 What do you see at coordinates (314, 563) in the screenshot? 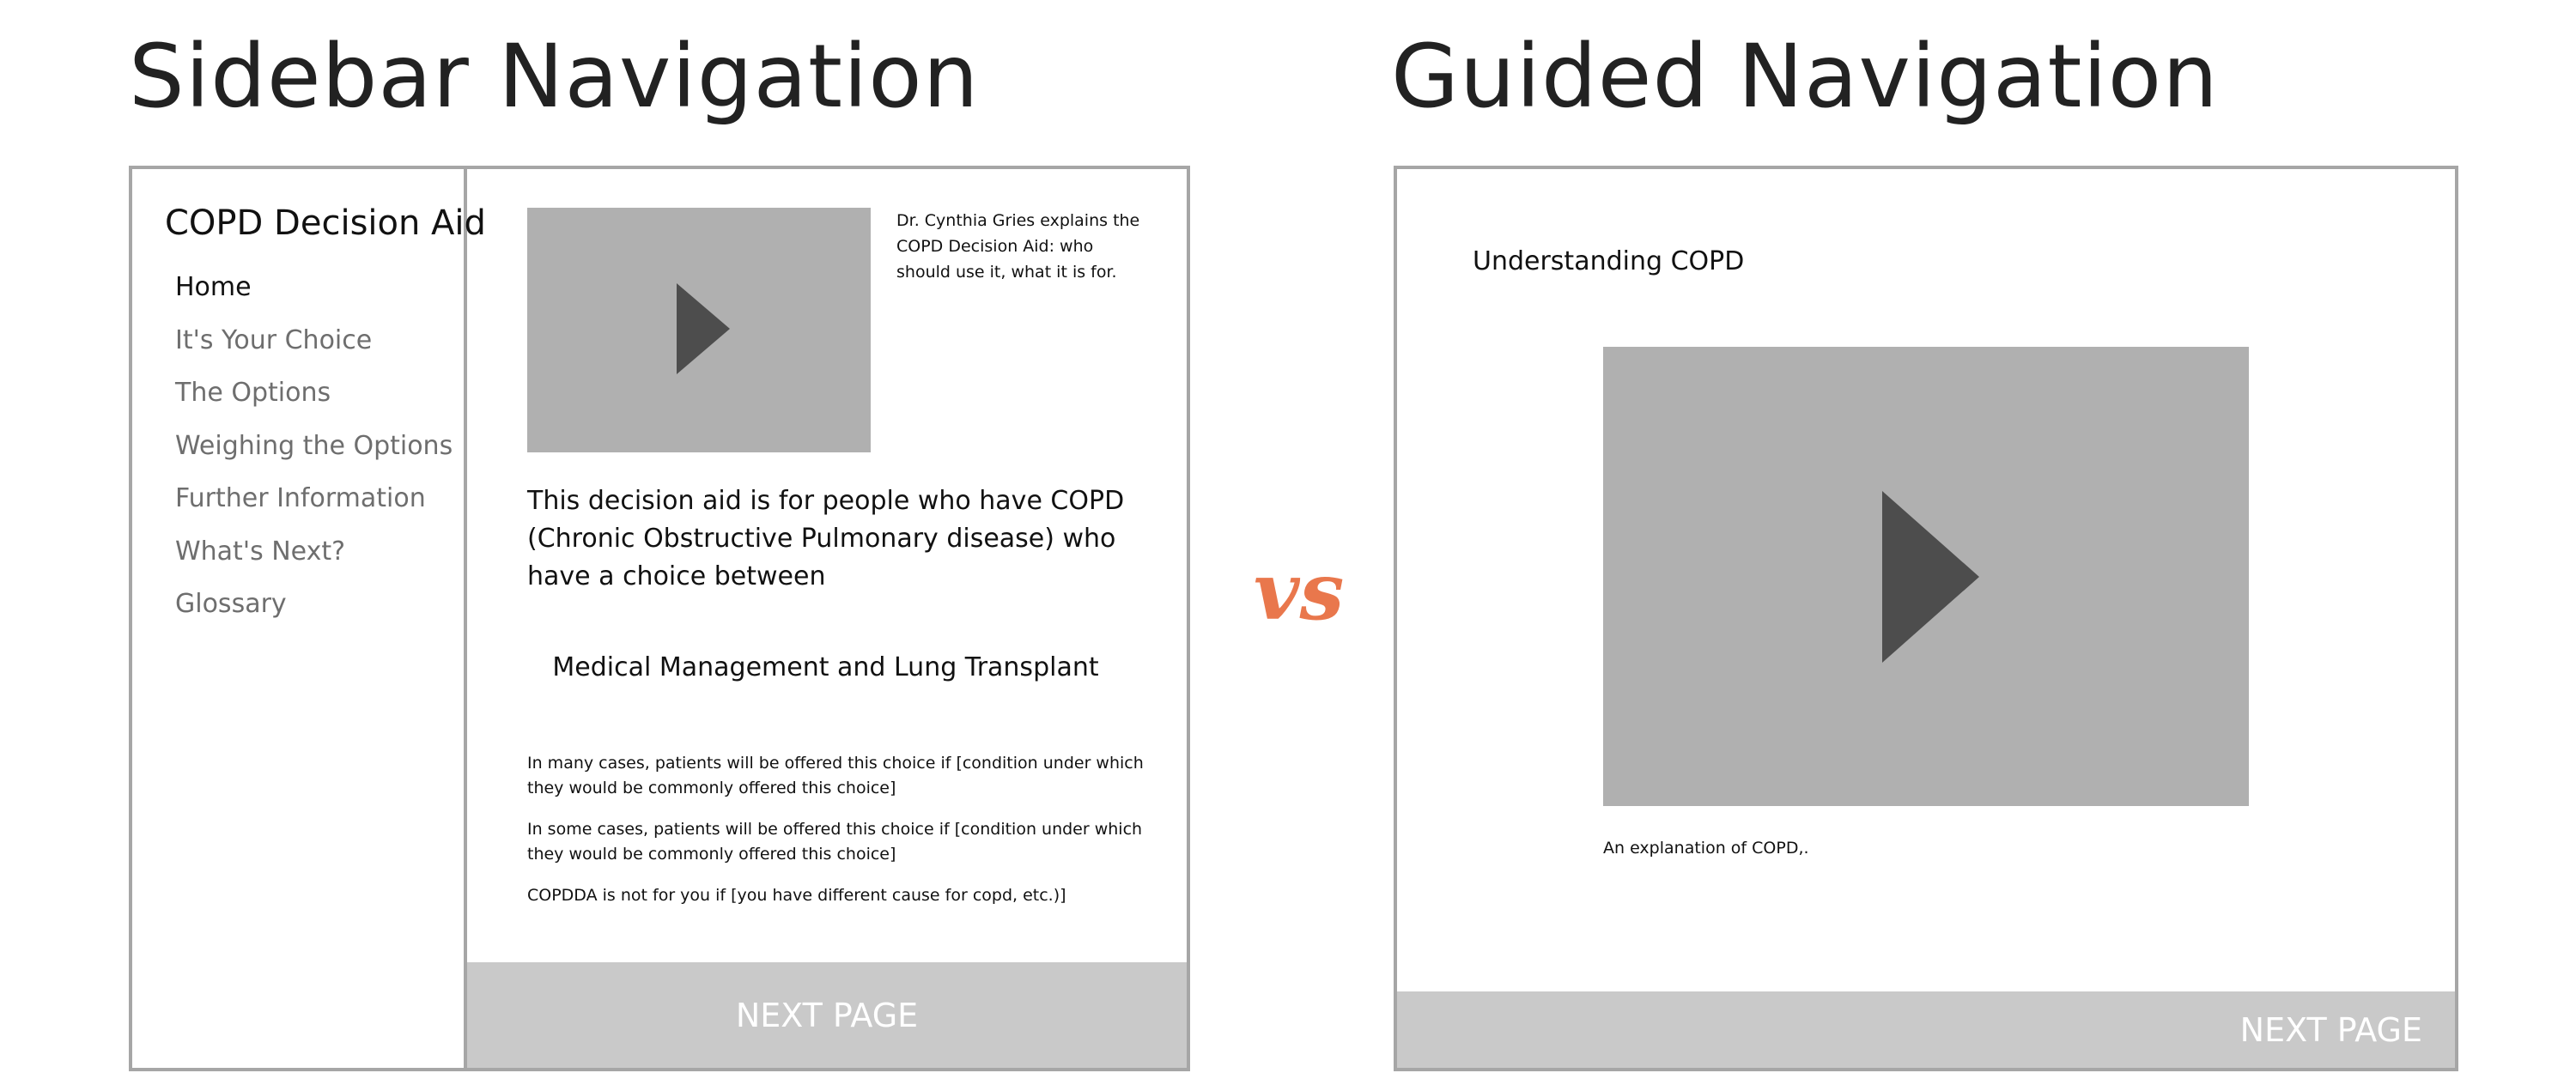
I see `sidebar-item-whats-next: What's Next?` at bounding box center [314, 563].